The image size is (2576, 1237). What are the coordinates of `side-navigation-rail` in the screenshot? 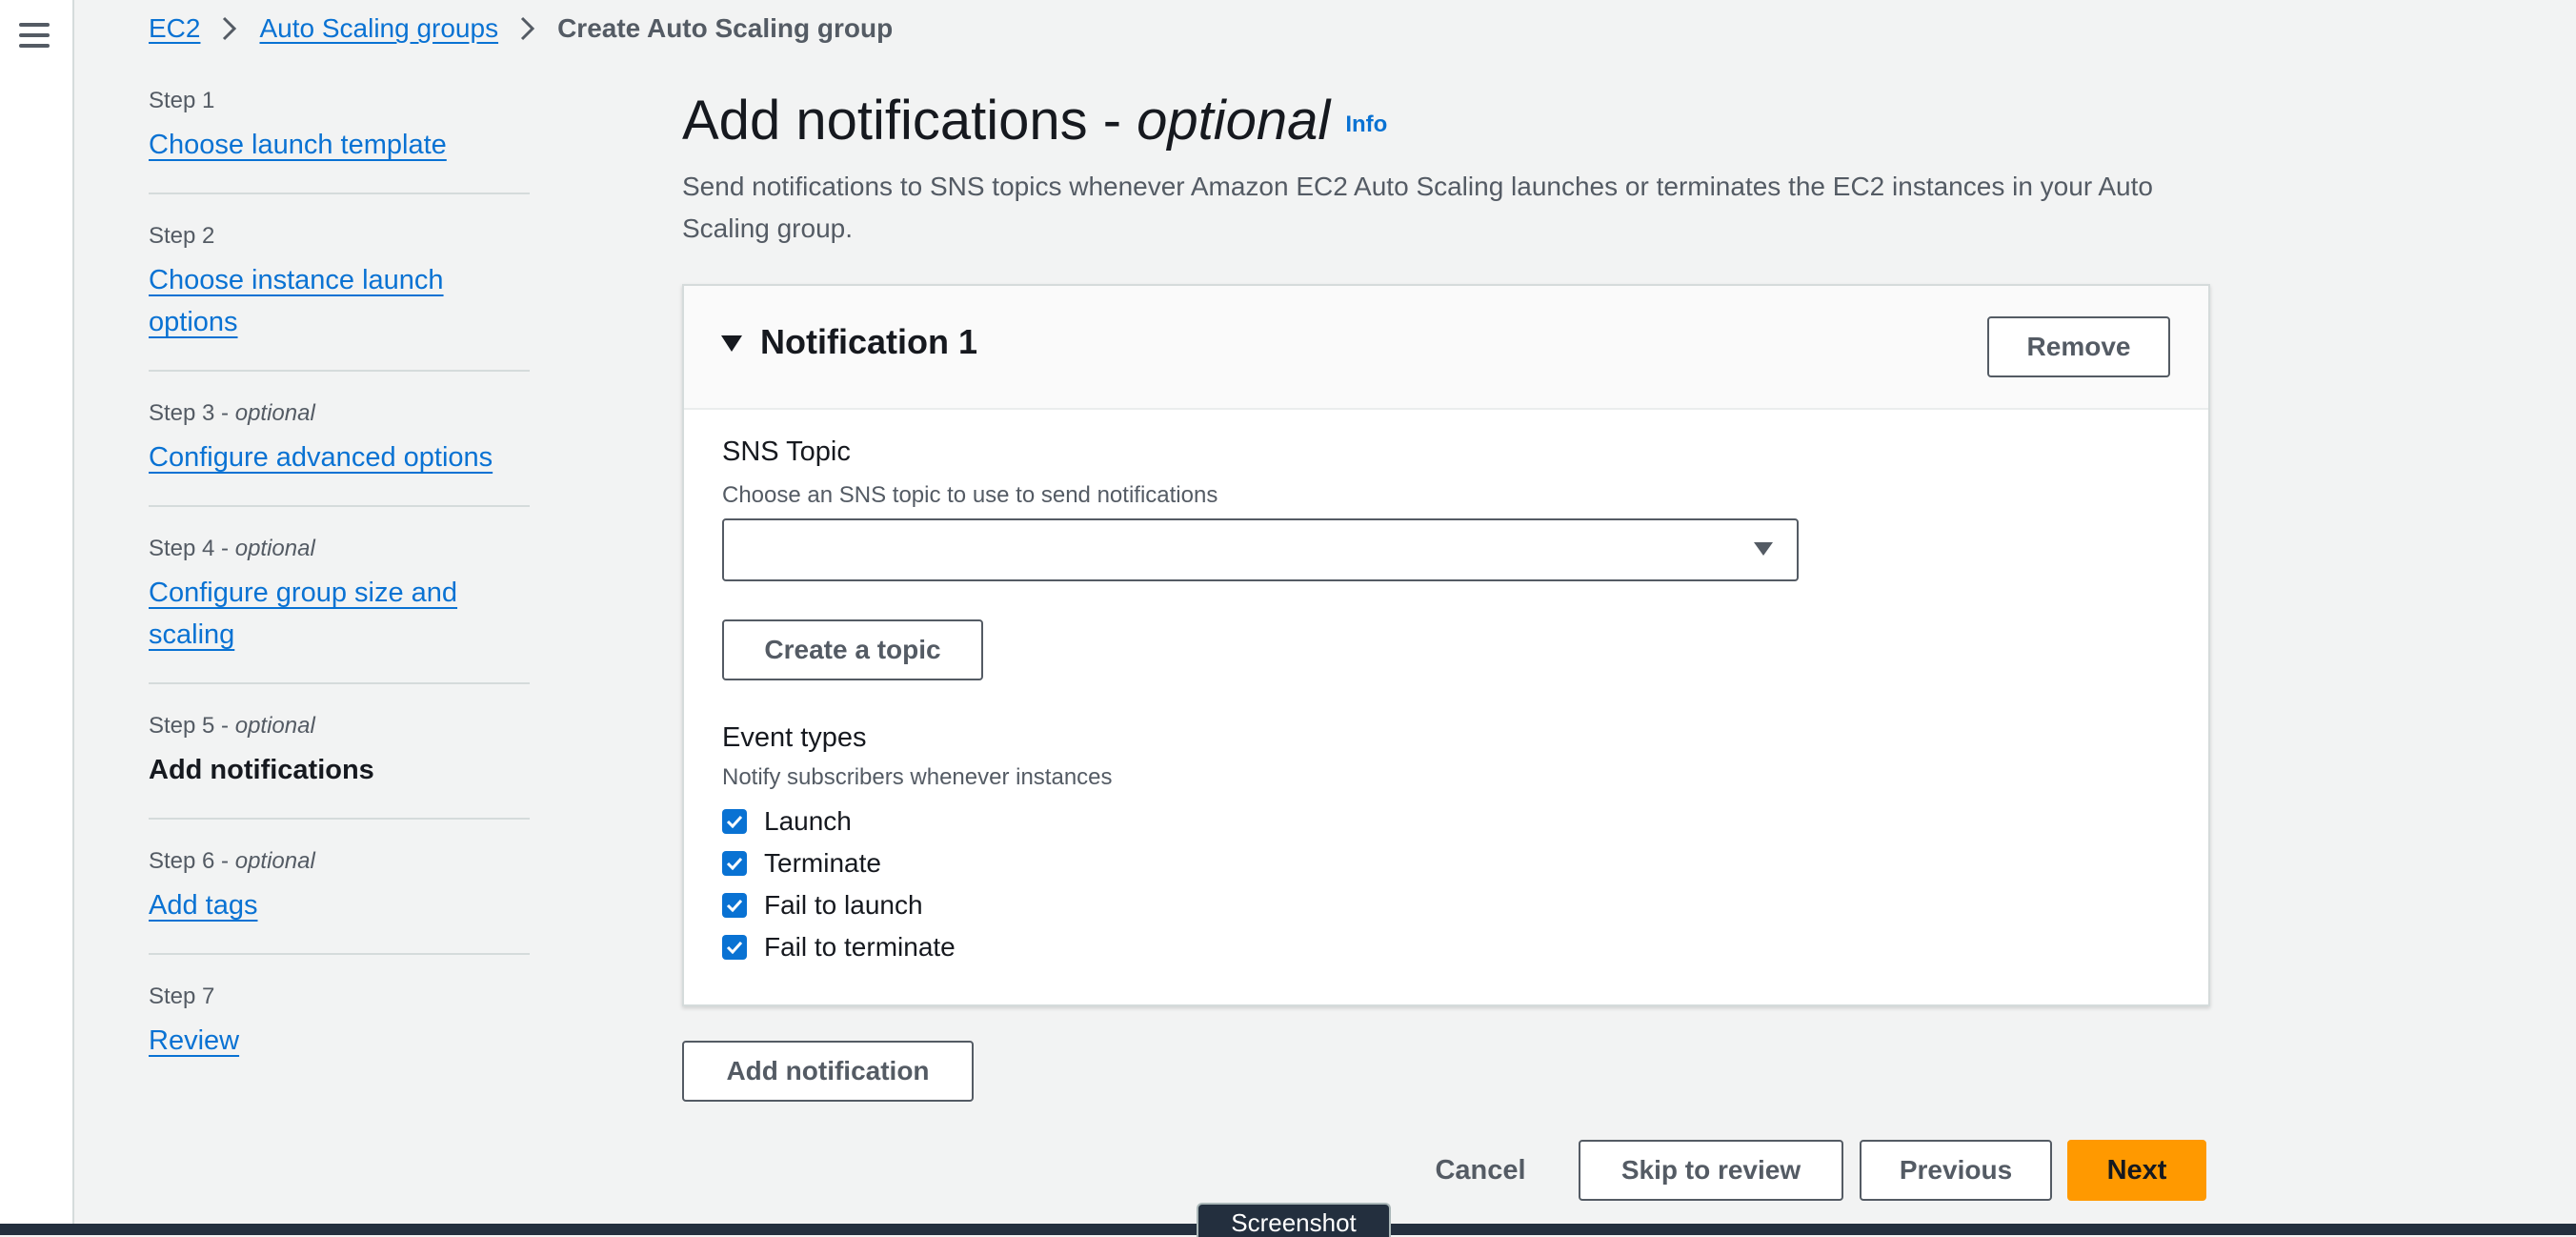 It's located at (37, 617).